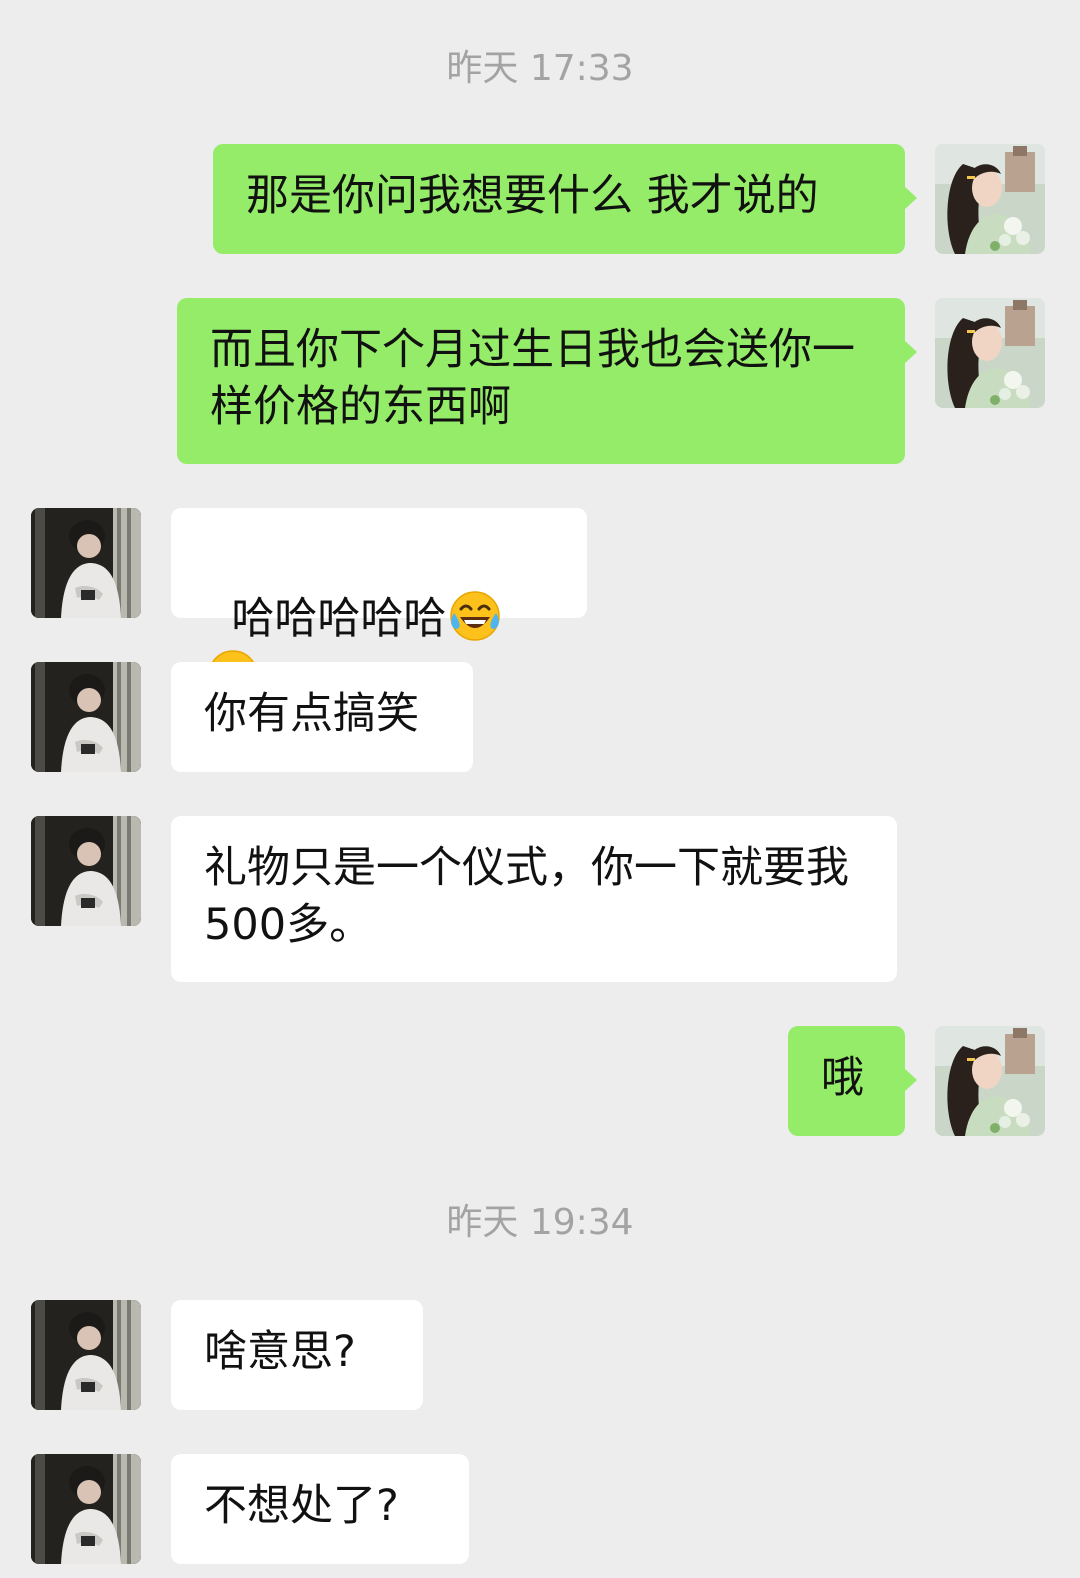 The height and width of the screenshot is (1578, 1080). What do you see at coordinates (379, 563) in the screenshot?
I see `message-bubble-other: 哈哈哈哈哈` at bounding box center [379, 563].